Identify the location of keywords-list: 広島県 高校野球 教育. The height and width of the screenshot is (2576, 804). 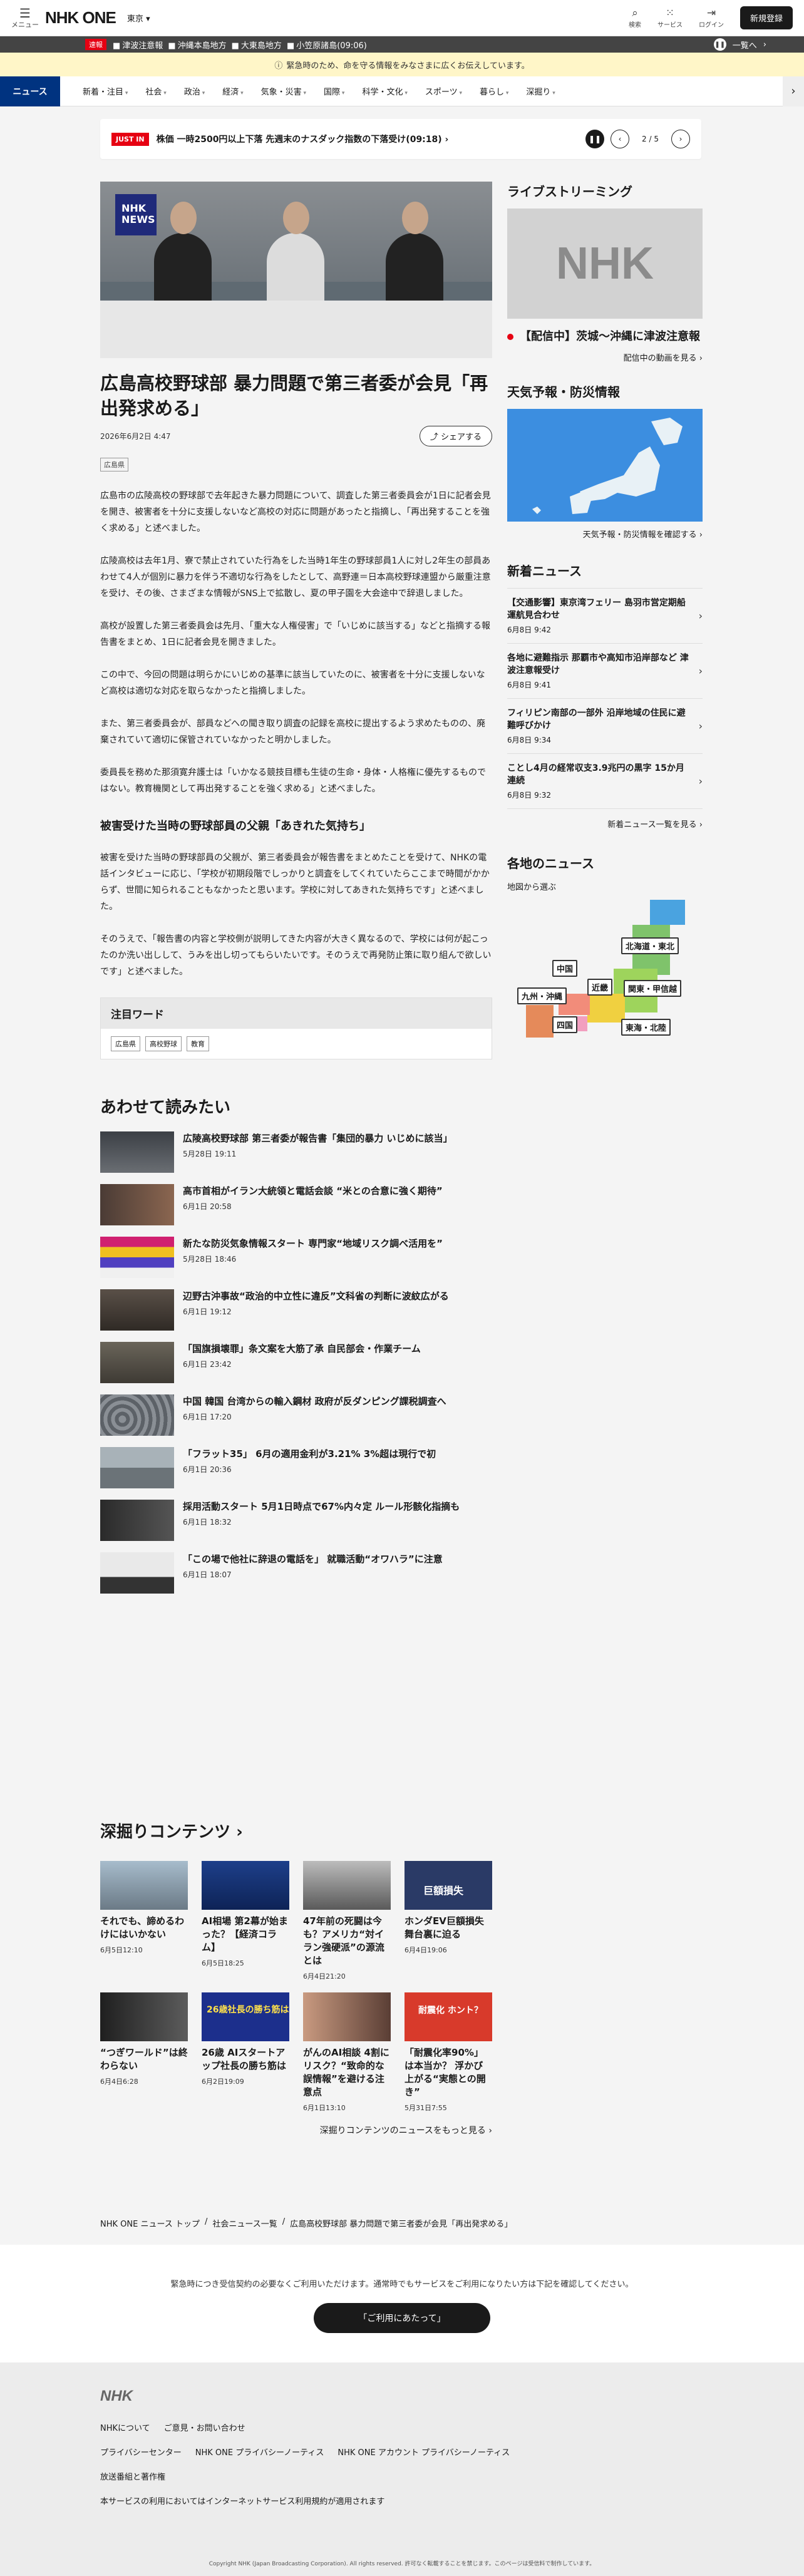
(296, 1044).